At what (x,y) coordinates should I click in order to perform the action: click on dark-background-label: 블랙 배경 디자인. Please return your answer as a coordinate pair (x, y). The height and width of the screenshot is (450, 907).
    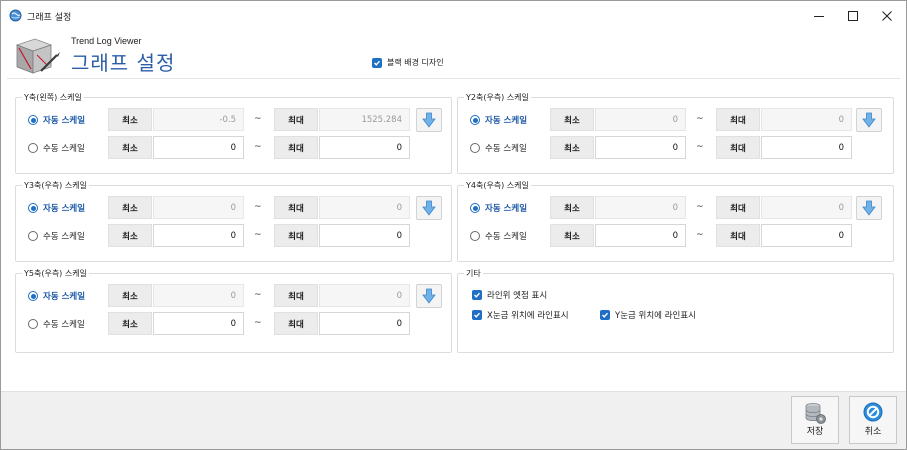
    Looking at the image, I should click on (415, 62).